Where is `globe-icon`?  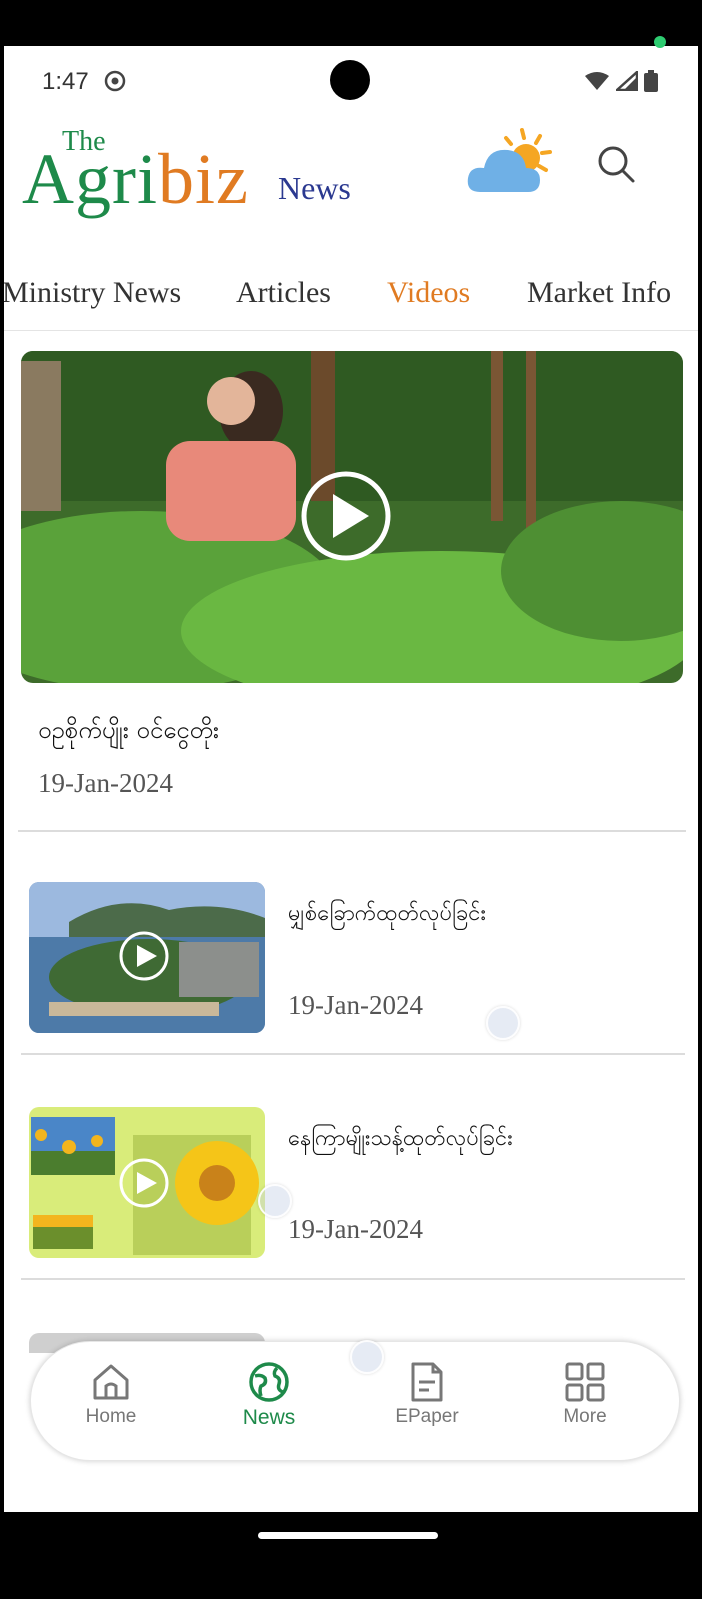
globe-icon is located at coordinates (269, 1382).